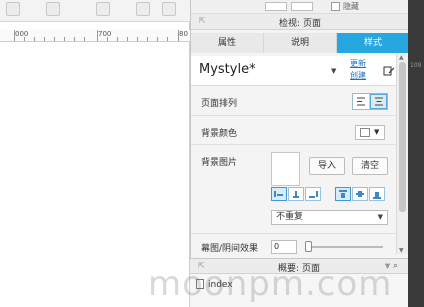  I want to click on hide-label: 隐藏, so click(351, 6).